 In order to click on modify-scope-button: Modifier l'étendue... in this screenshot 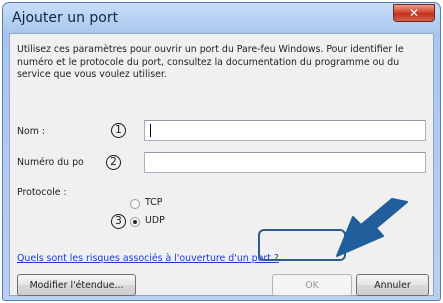, I will do `click(76, 285)`.